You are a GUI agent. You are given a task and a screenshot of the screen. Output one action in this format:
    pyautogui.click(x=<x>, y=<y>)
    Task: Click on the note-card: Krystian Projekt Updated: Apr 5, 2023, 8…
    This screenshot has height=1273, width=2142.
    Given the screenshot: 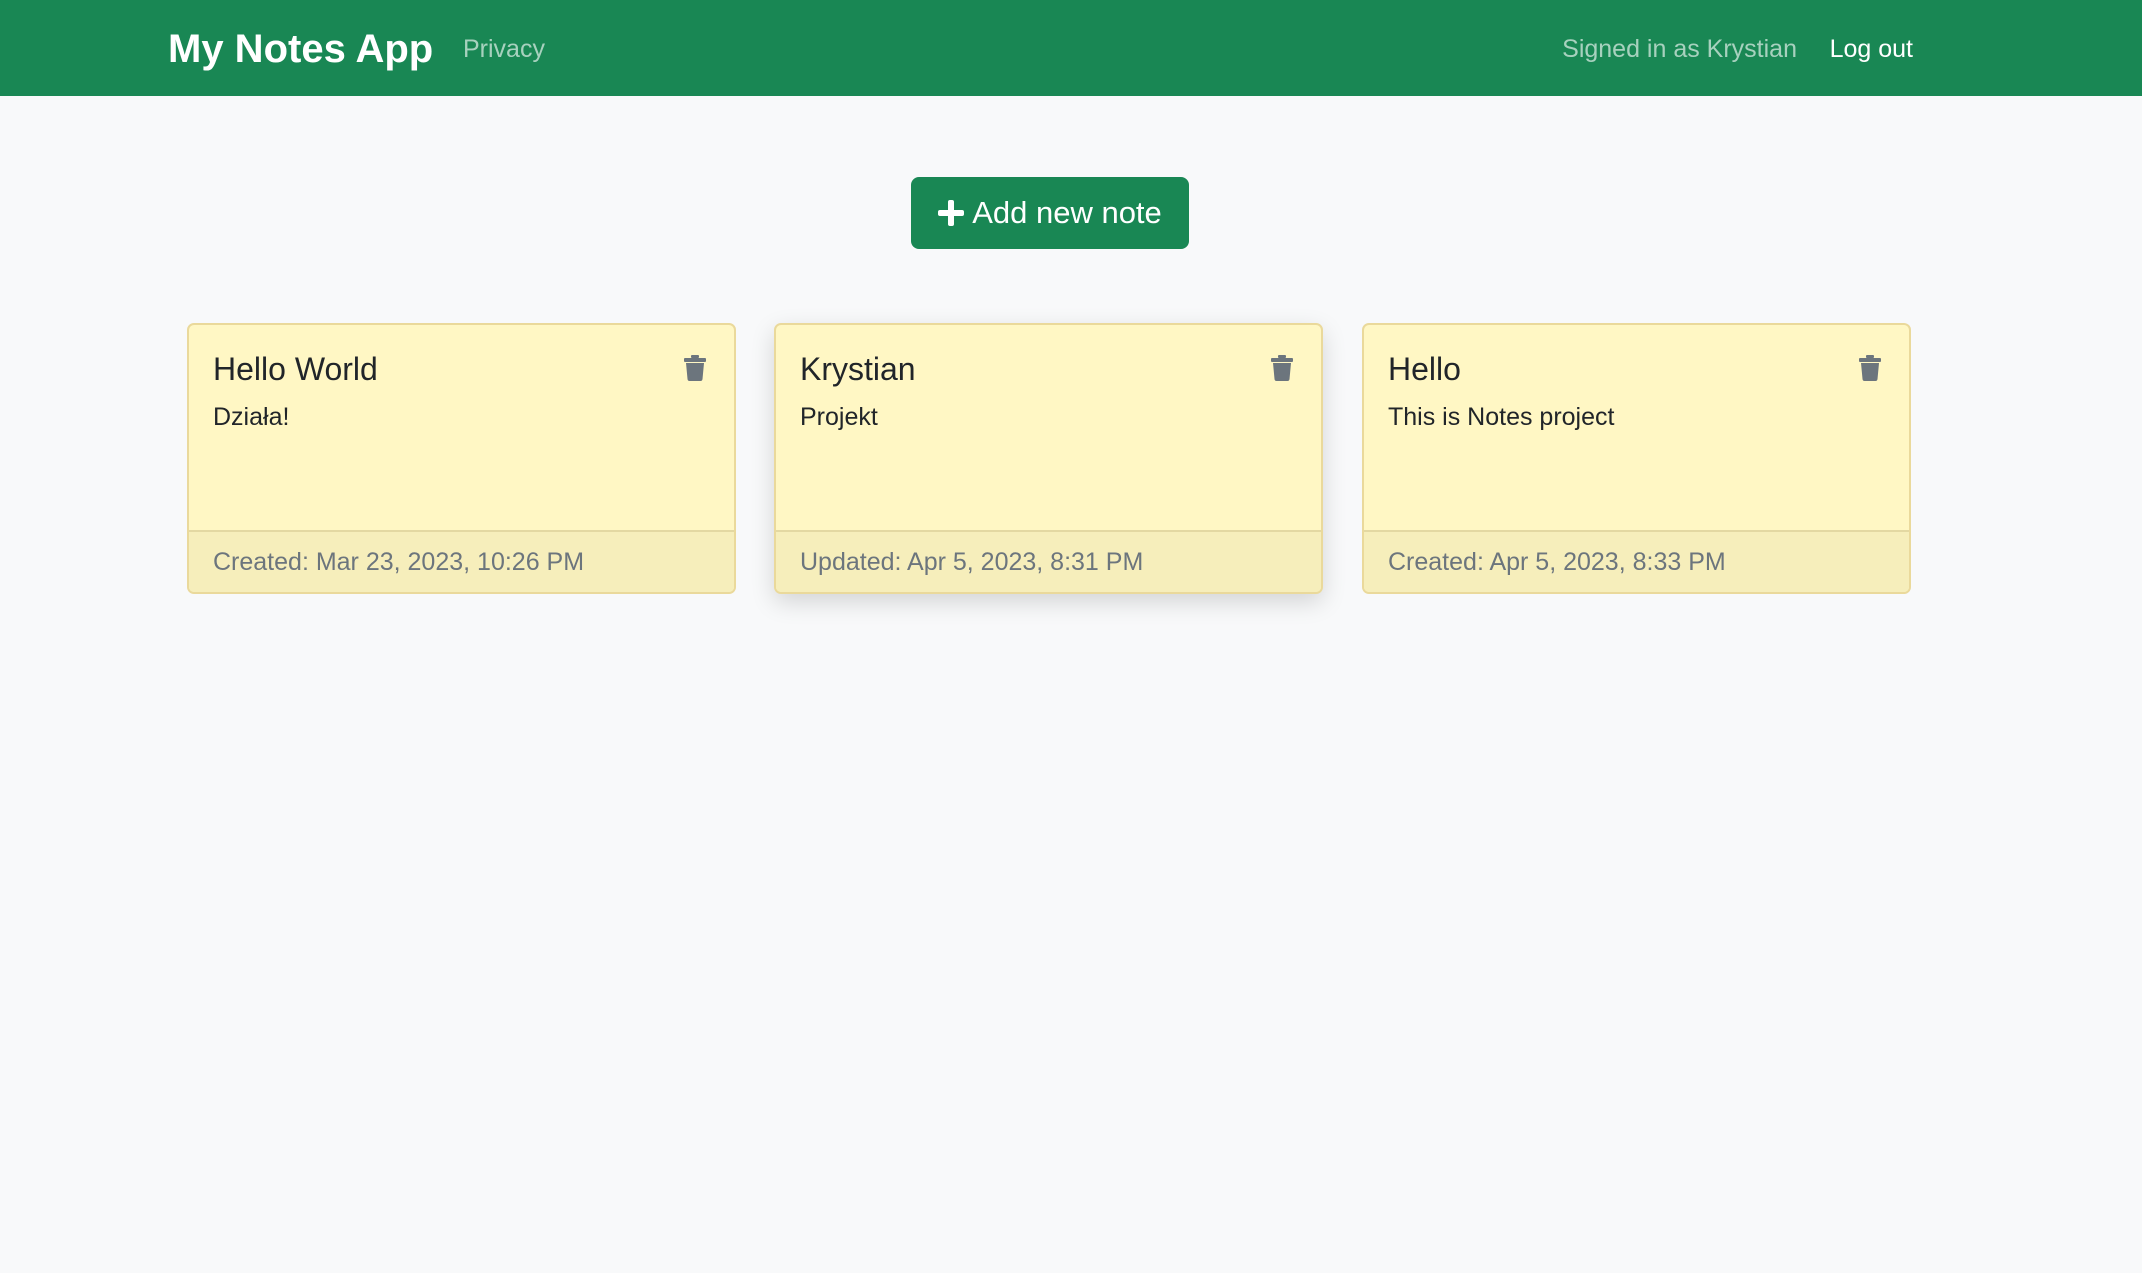 What is the action you would take?
    pyautogui.click(x=1048, y=458)
    